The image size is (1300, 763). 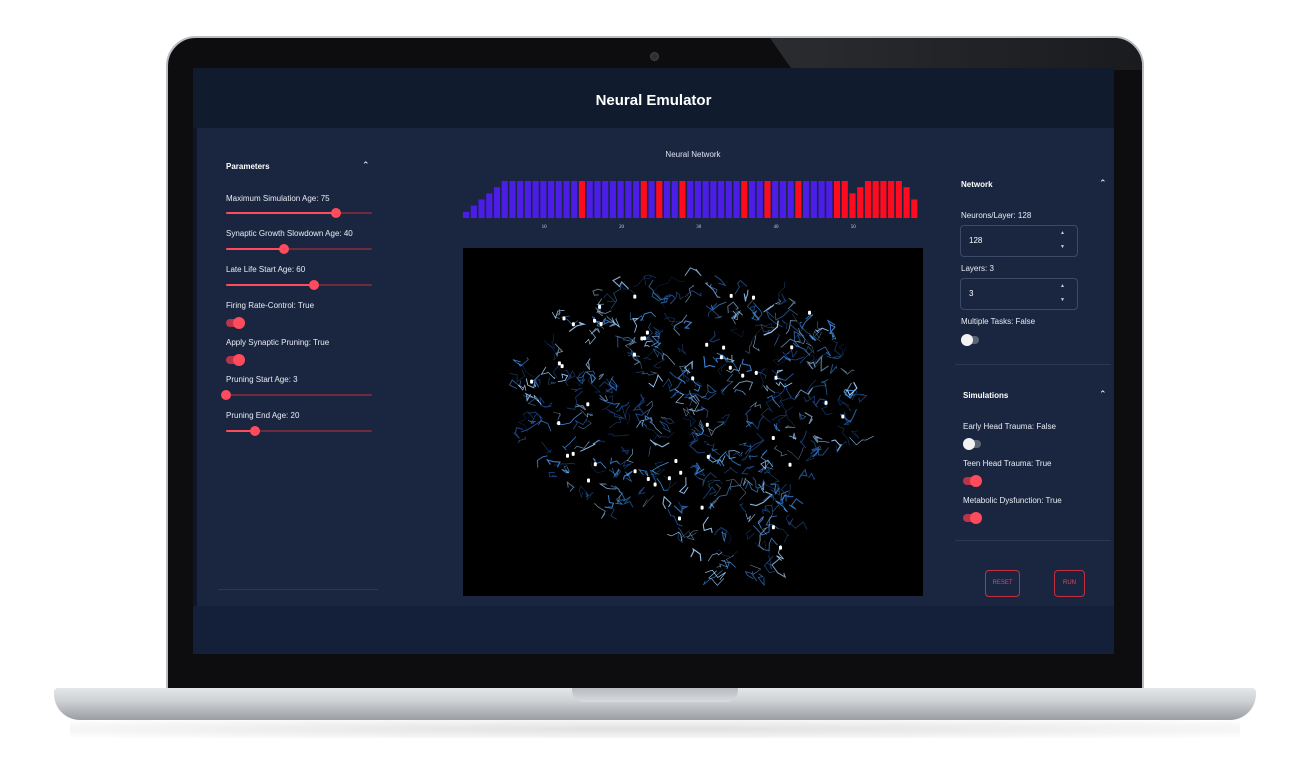 I want to click on metabolic-dysfunction-toggle, so click(x=973, y=518).